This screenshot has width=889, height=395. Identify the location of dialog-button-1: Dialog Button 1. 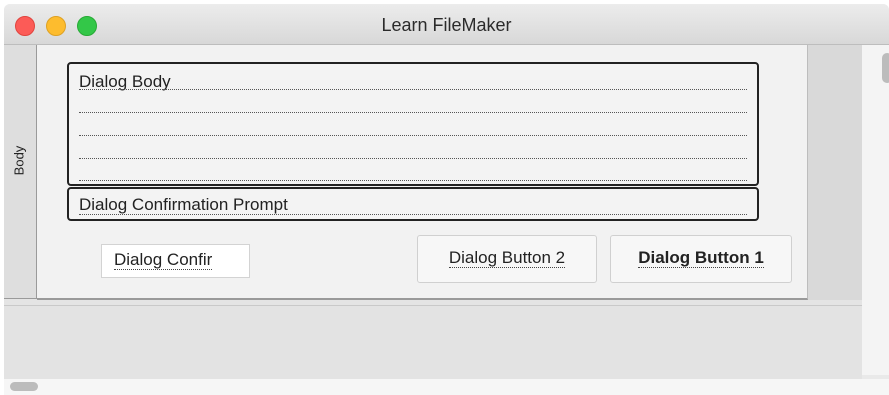
(701, 259).